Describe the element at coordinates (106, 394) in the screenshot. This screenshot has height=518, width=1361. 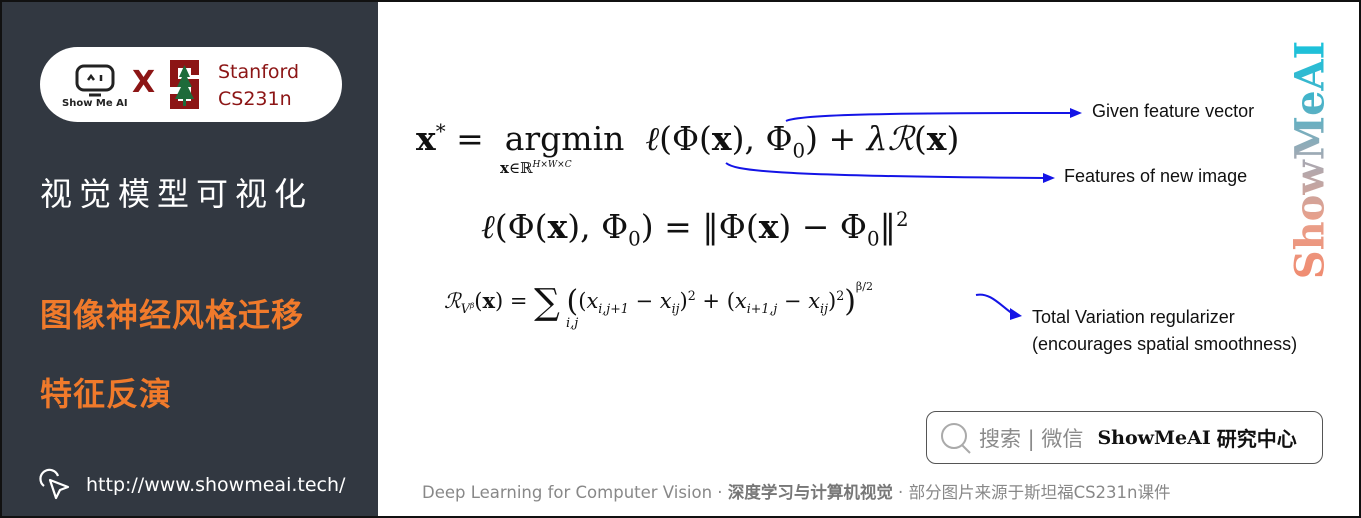
I see `topic-feature-inversion: 特征反演` at that location.